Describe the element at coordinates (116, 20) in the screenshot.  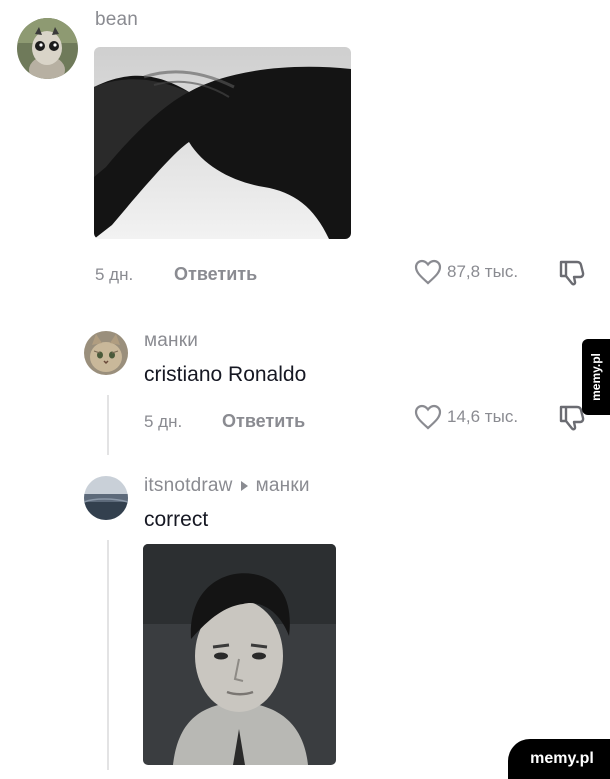
I see `comment-username: bean` at that location.